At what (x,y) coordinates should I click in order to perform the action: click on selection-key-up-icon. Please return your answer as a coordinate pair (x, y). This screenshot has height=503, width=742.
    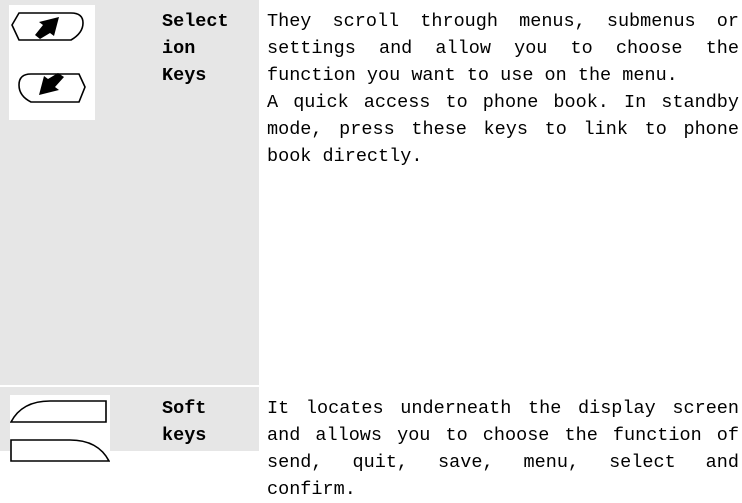
    Looking at the image, I should click on (47, 26).